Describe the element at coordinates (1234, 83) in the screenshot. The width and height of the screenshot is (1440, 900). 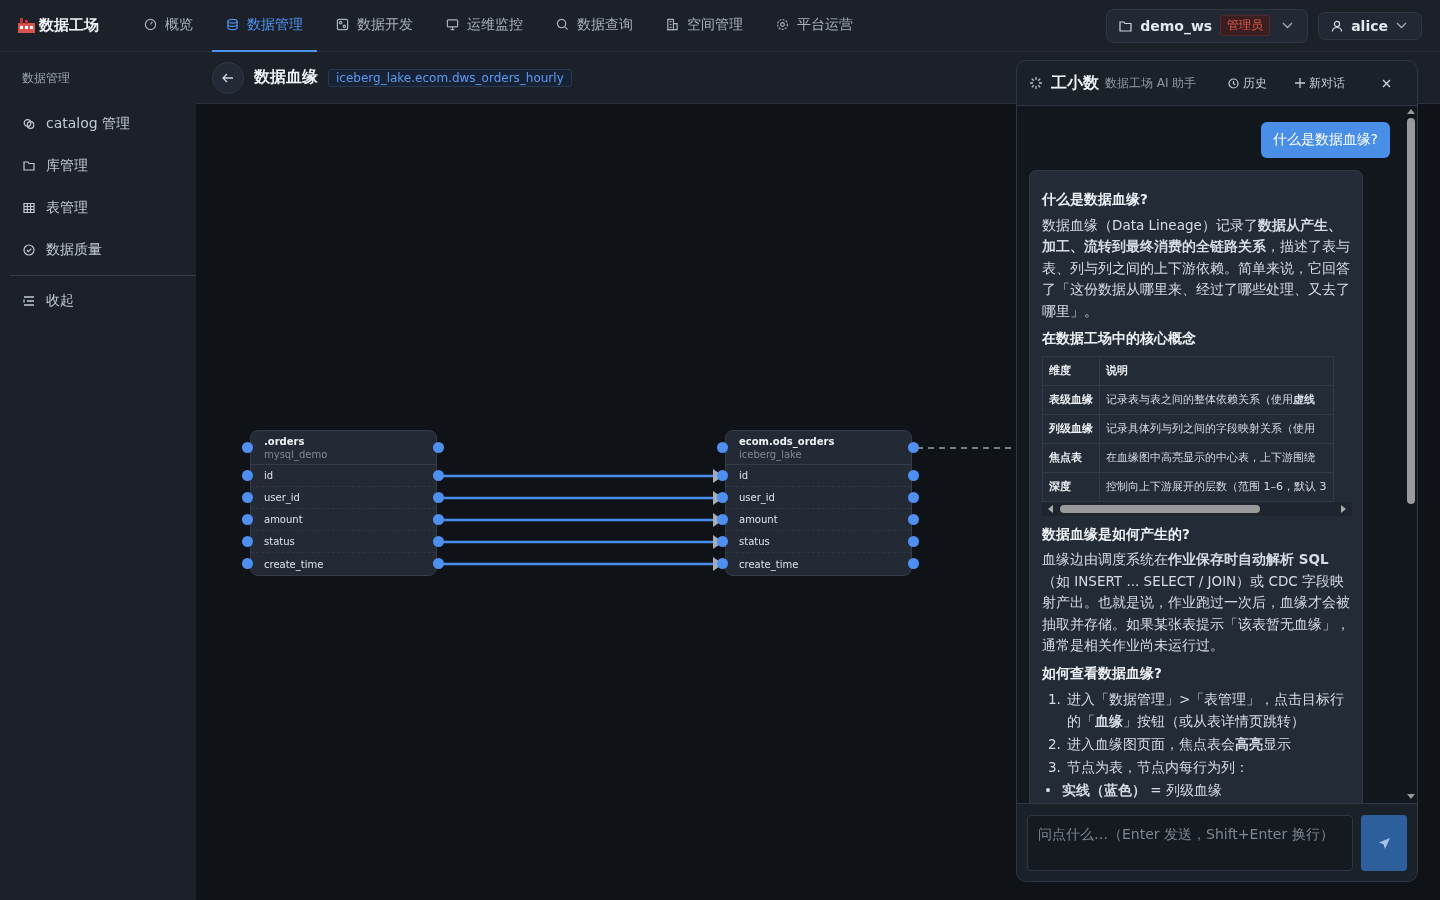
I see `clock-icon` at that location.